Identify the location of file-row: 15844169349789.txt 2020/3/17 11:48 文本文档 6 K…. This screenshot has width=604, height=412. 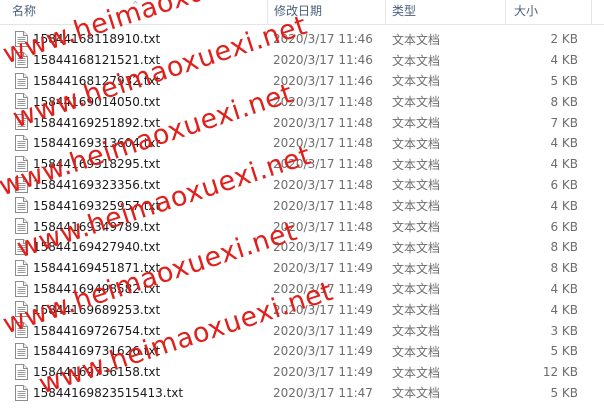
(302, 226).